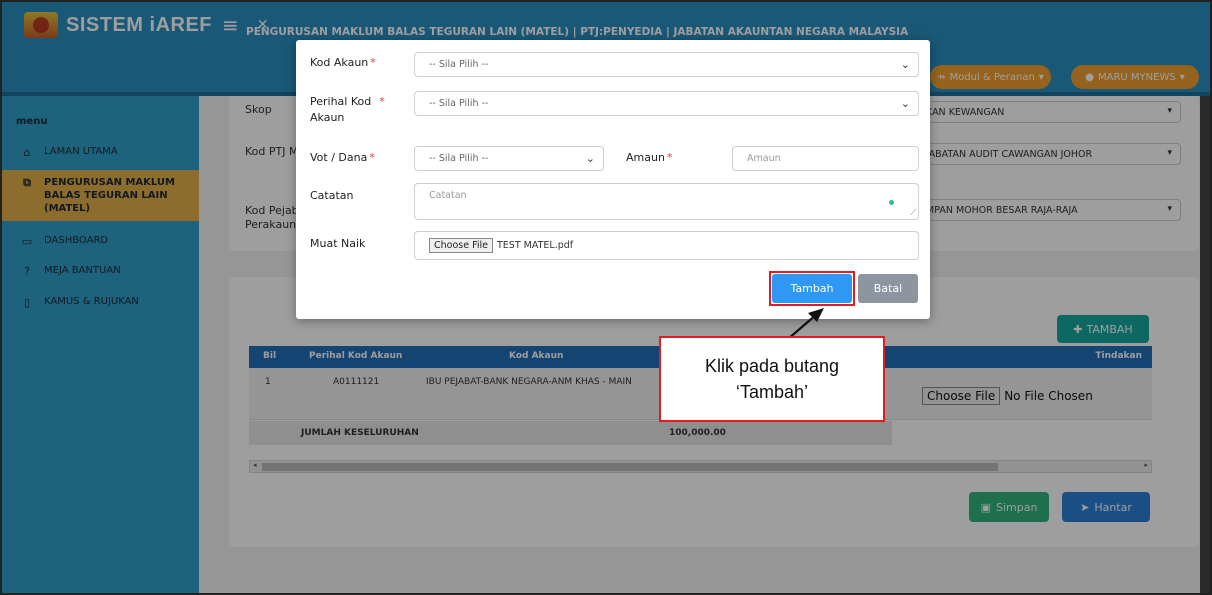 The width and height of the screenshot is (1212, 595). I want to click on vot-dana-select: -- Sila Pilih -- ⌄, so click(509, 158).